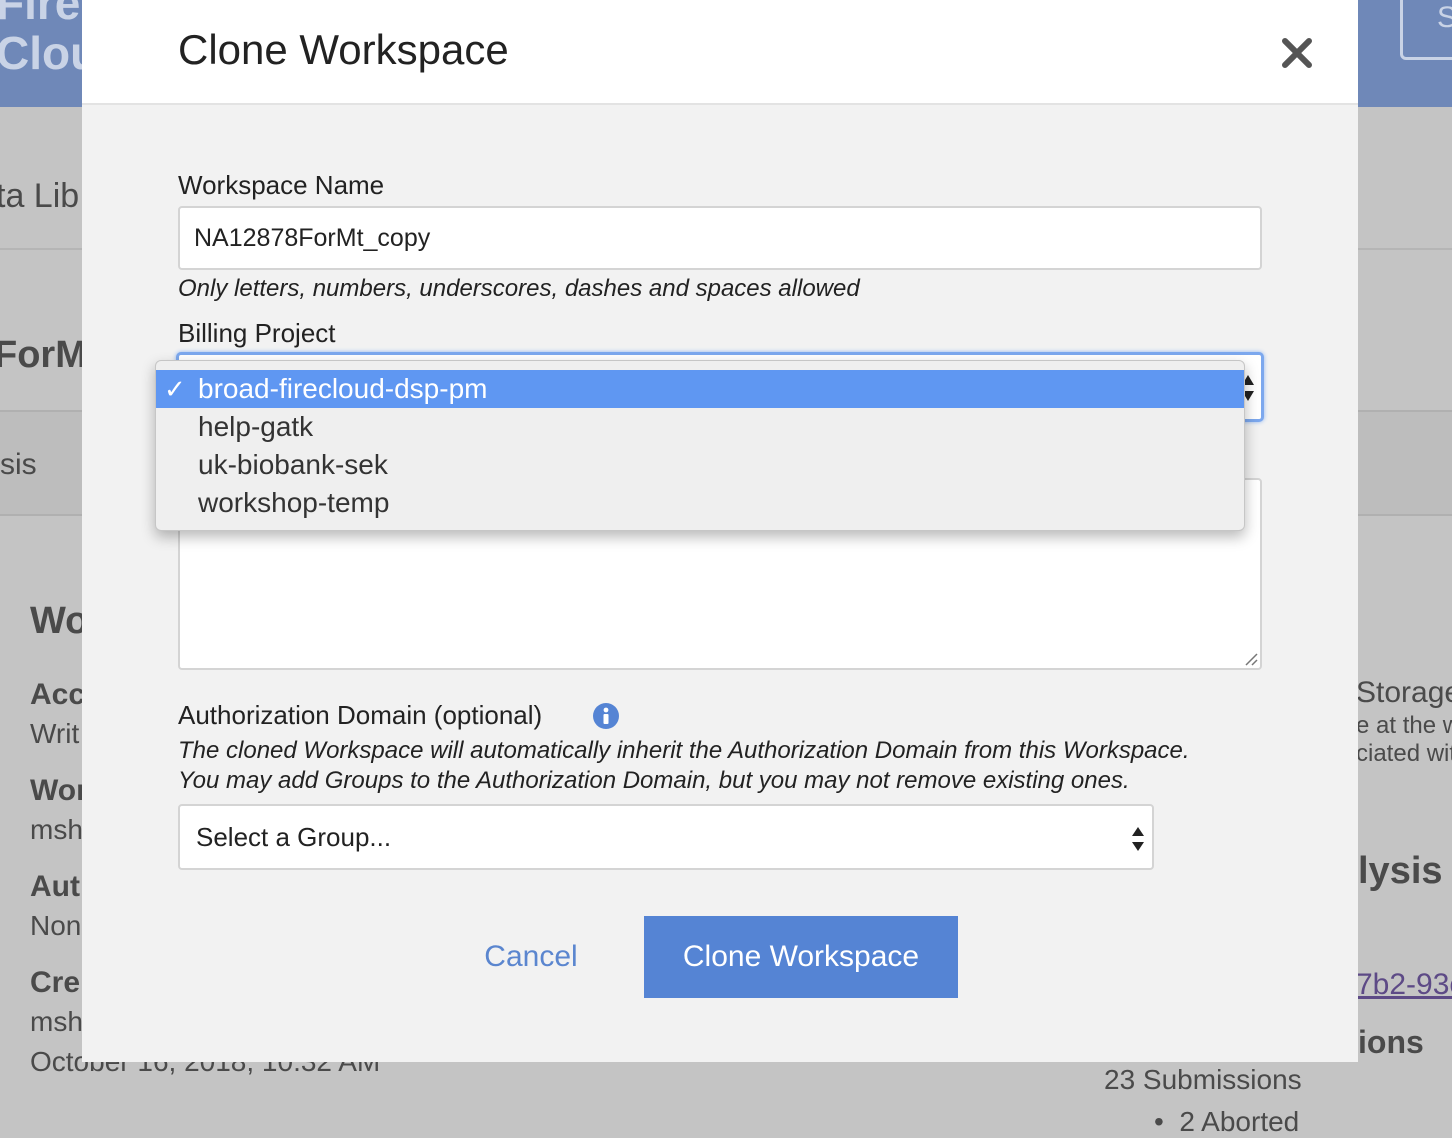 The height and width of the screenshot is (1138, 1452). What do you see at coordinates (257, 333) in the screenshot?
I see `billing-project-label: Billing Project` at bounding box center [257, 333].